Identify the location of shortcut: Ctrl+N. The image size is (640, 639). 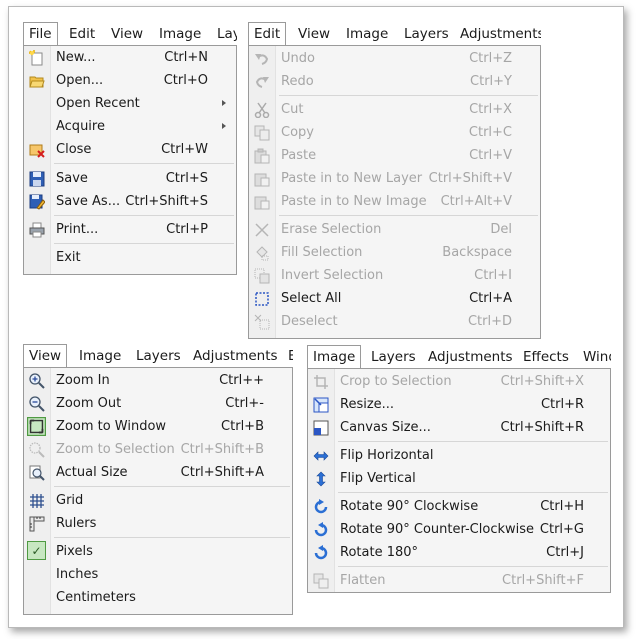
(186, 57).